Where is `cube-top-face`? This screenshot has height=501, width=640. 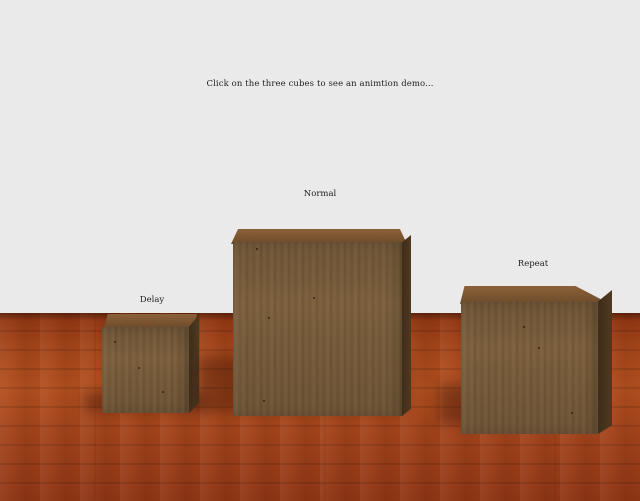
cube-top-face is located at coordinates (150, 321).